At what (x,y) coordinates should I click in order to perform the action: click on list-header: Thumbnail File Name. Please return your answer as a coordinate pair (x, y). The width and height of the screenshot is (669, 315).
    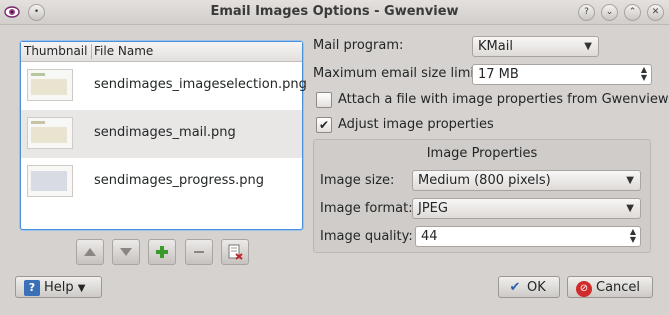
    Looking at the image, I should click on (161, 52).